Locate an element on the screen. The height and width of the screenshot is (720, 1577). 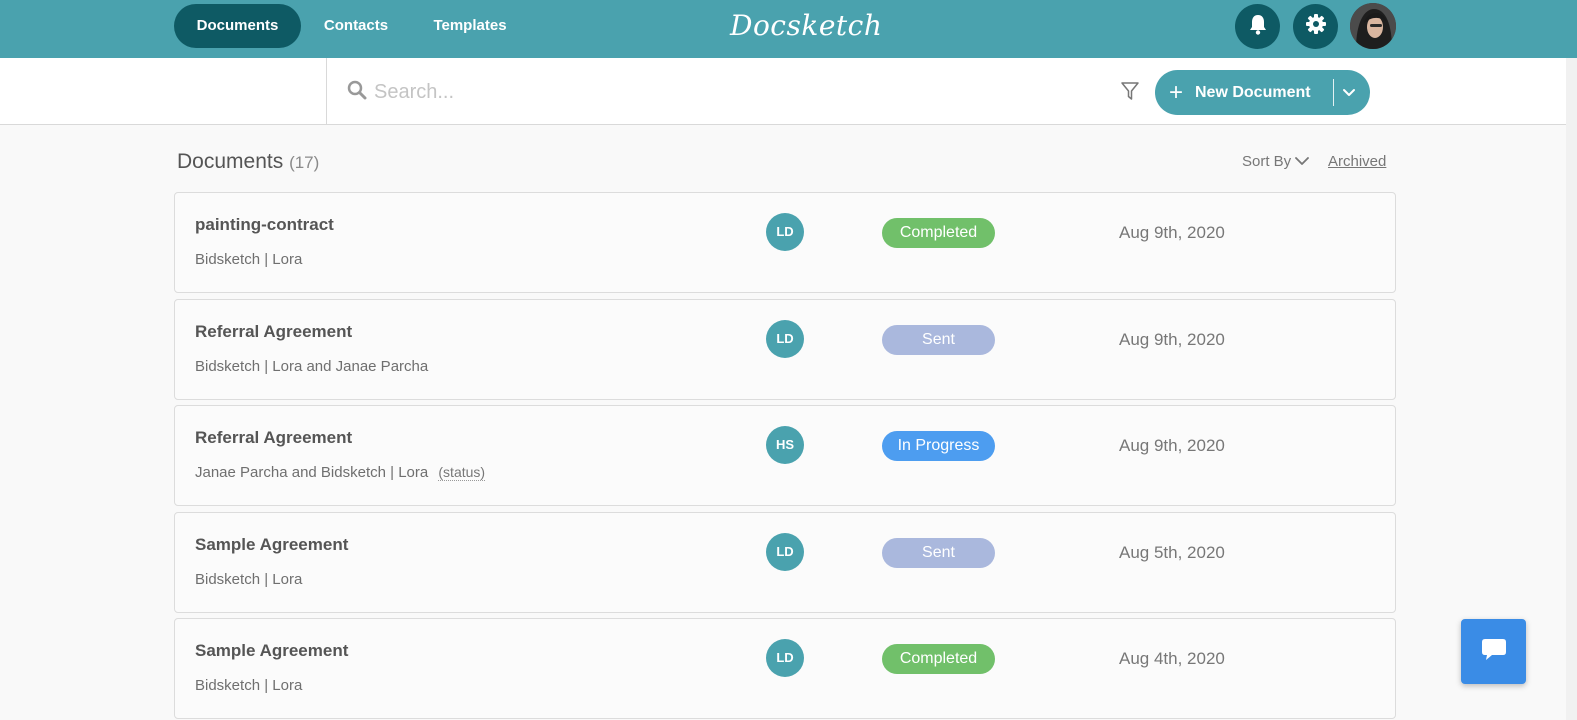
document-parties: Bidsketch | Lora and Janae Parcha is located at coordinates (312, 366).